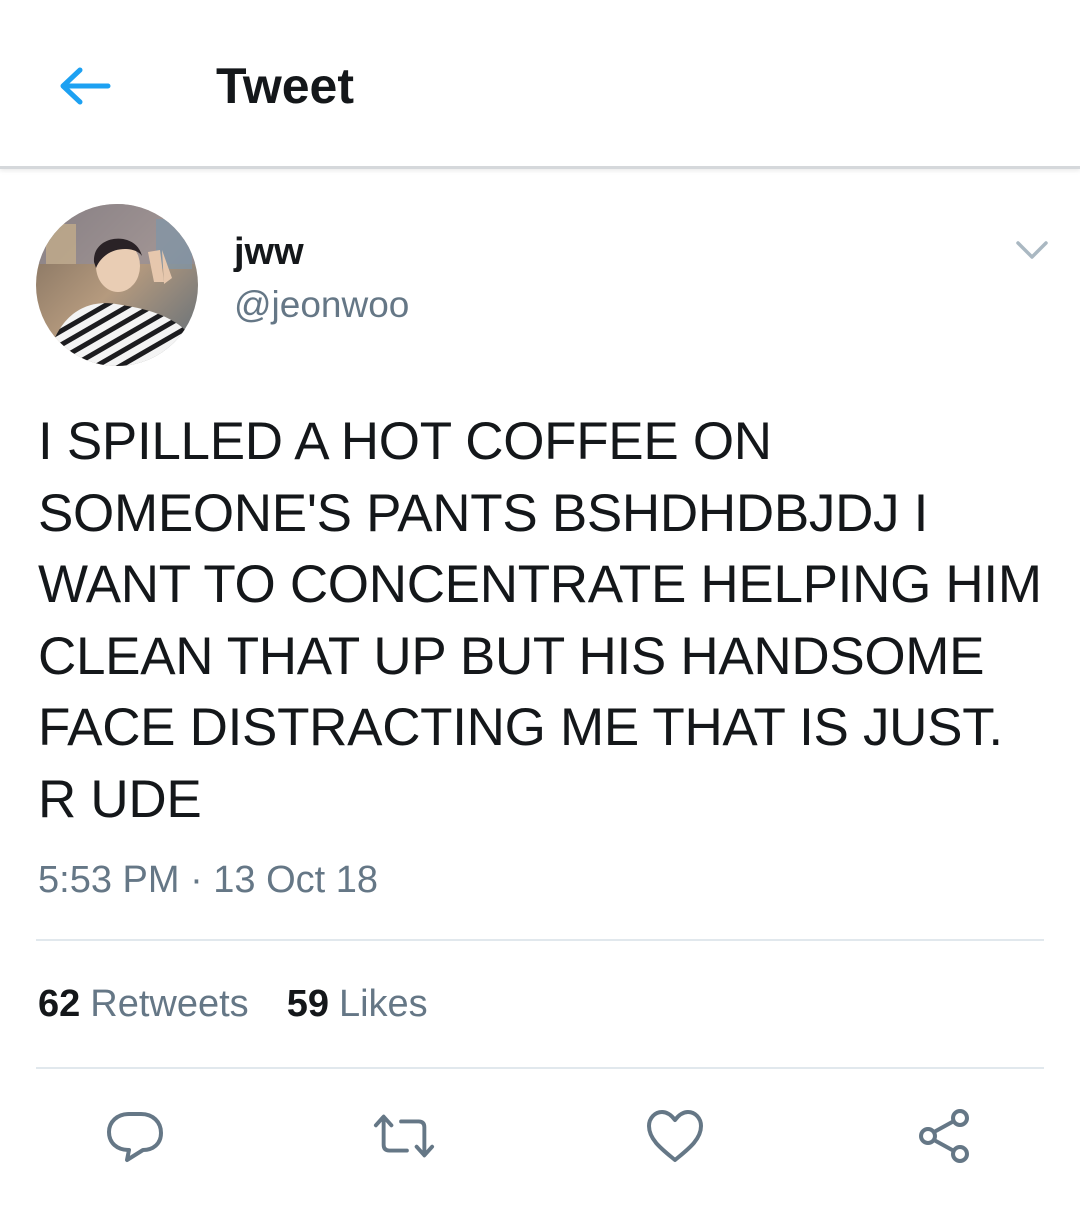 This screenshot has height=1216, width=1080. I want to click on chevron-down-icon, so click(1032, 250).